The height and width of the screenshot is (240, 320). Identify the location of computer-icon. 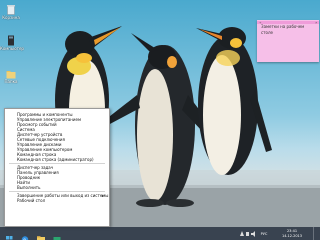
(11, 40).